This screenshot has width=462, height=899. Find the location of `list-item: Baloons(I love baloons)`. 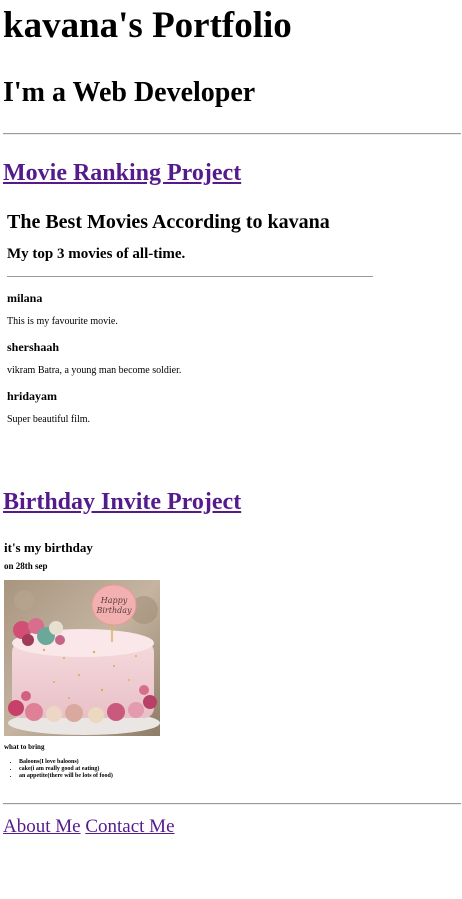

list-item: Baloons(I love baloons) is located at coordinates (66, 762).